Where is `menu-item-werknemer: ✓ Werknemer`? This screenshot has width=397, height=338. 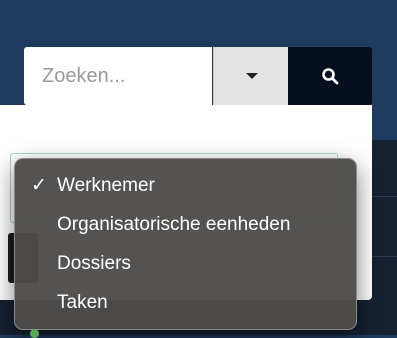
menu-item-werknemer: ✓ Werknemer is located at coordinates (185, 190).